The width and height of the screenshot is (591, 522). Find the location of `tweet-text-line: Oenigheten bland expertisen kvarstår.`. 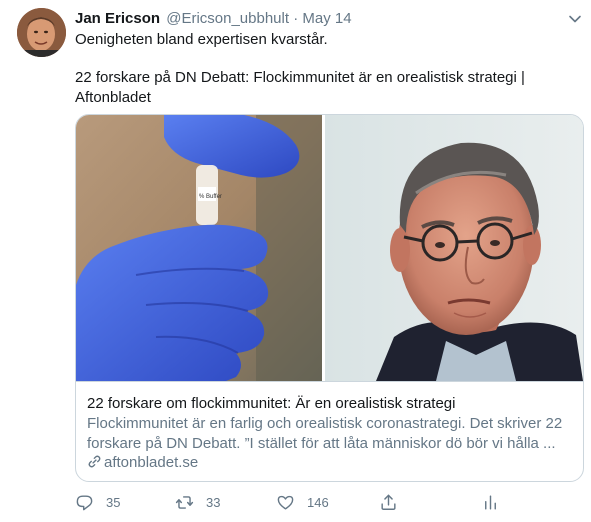

tweet-text-line: Oenigheten bland expertisen kvarstår. is located at coordinates (201, 39).